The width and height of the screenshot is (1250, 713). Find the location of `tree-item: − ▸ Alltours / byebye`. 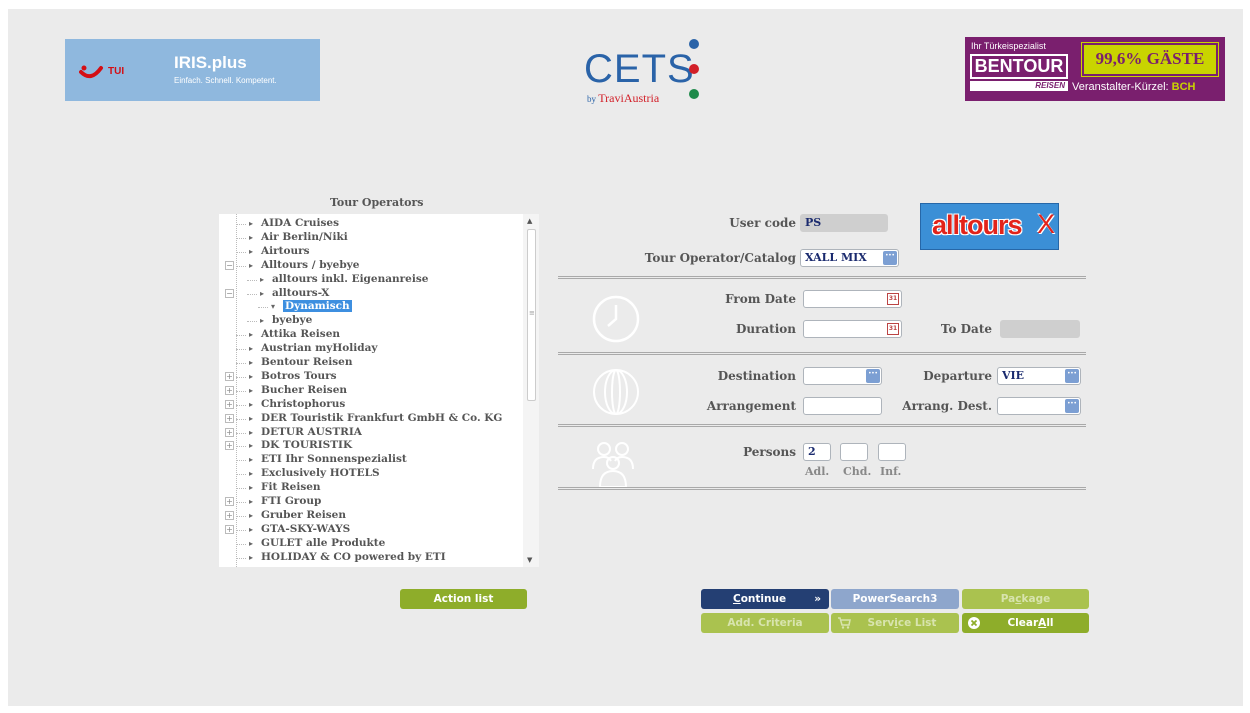

tree-item: − ▸ Alltours / byebye is located at coordinates (292, 265).